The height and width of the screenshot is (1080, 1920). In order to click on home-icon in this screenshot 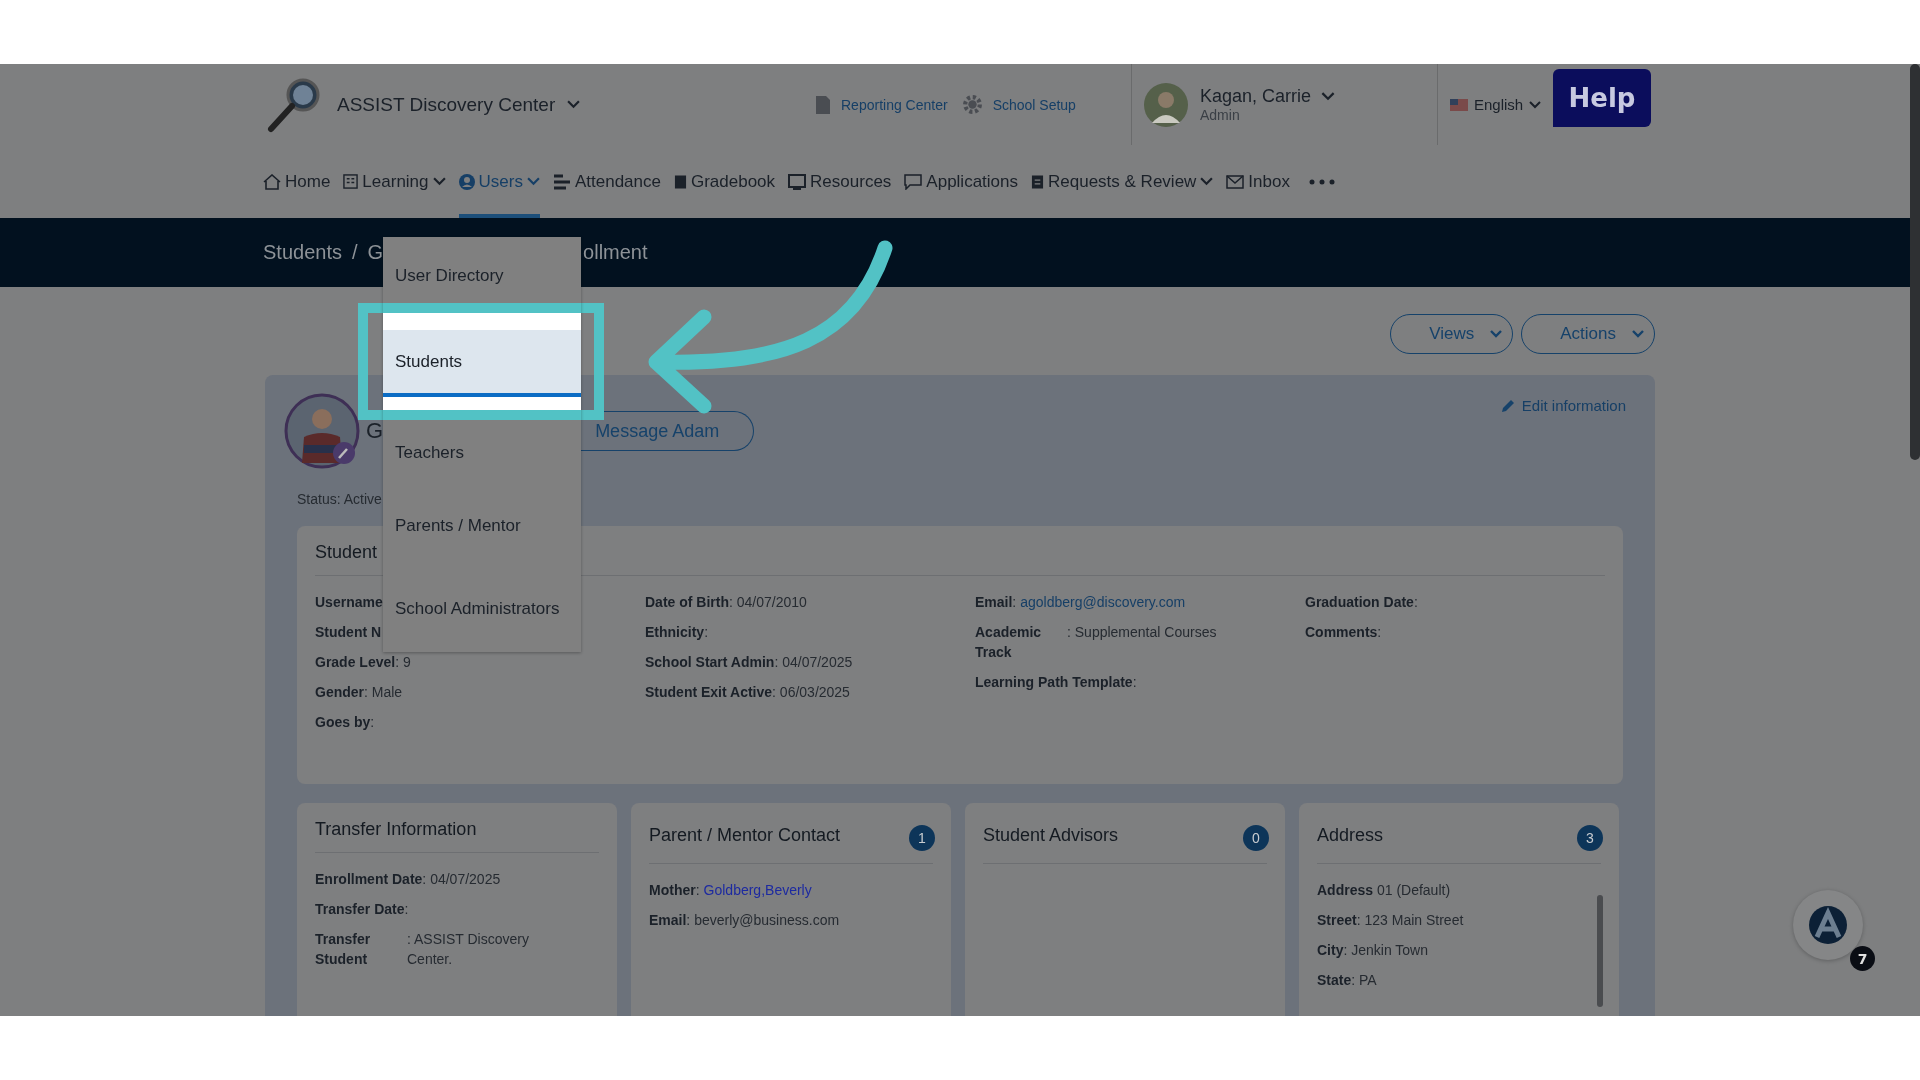, I will do `click(272, 181)`.